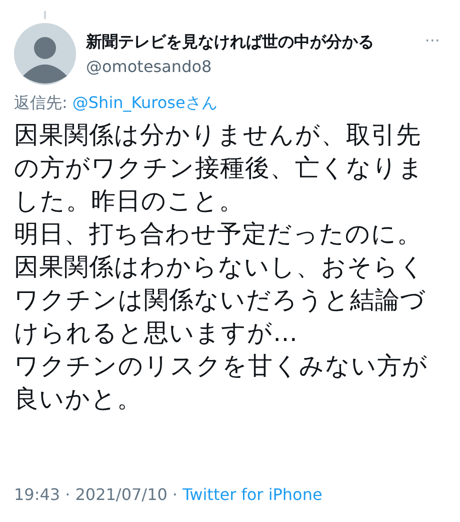 The width and height of the screenshot is (460, 522). What do you see at coordinates (219, 267) in the screenshot?
I see `tweet-text-line: 因果関係はわからないし、おそらく` at bounding box center [219, 267].